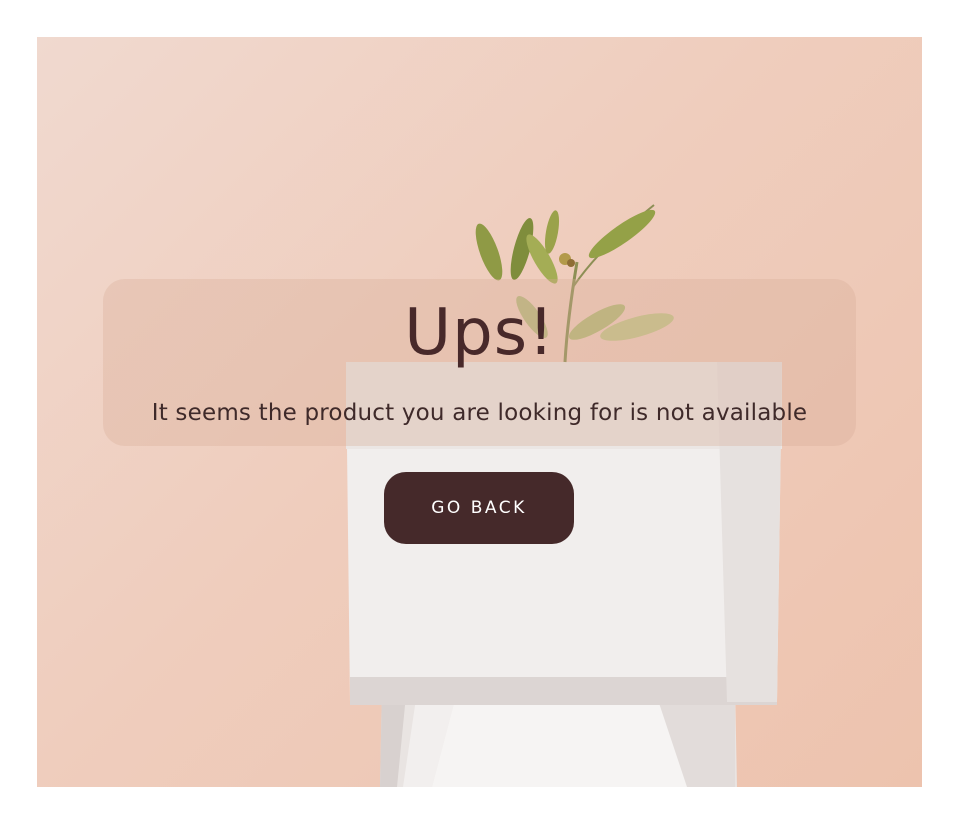 This screenshot has width=958, height=822. I want to click on go-back-button: GO BACK, so click(479, 508).